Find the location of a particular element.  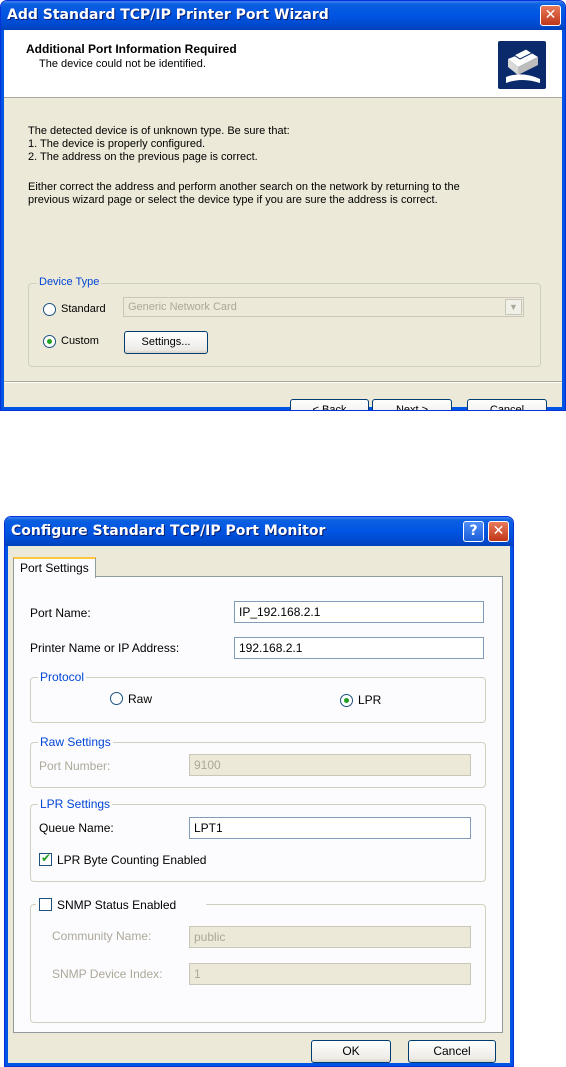

lpr-label: LPR is located at coordinates (369, 700).